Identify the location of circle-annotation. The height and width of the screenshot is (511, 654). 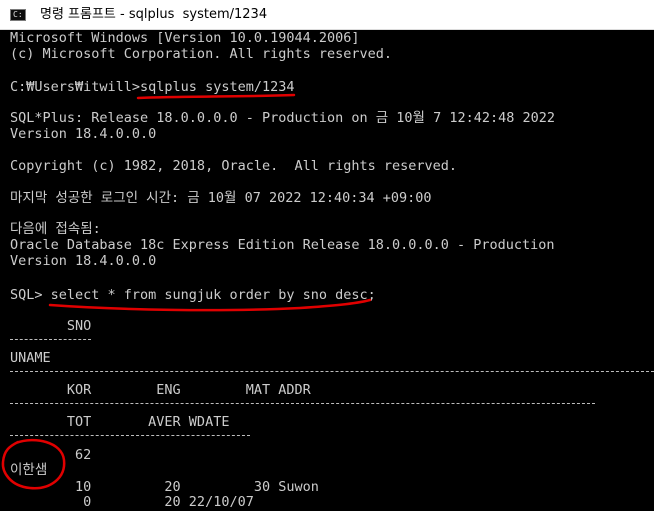
(33, 464).